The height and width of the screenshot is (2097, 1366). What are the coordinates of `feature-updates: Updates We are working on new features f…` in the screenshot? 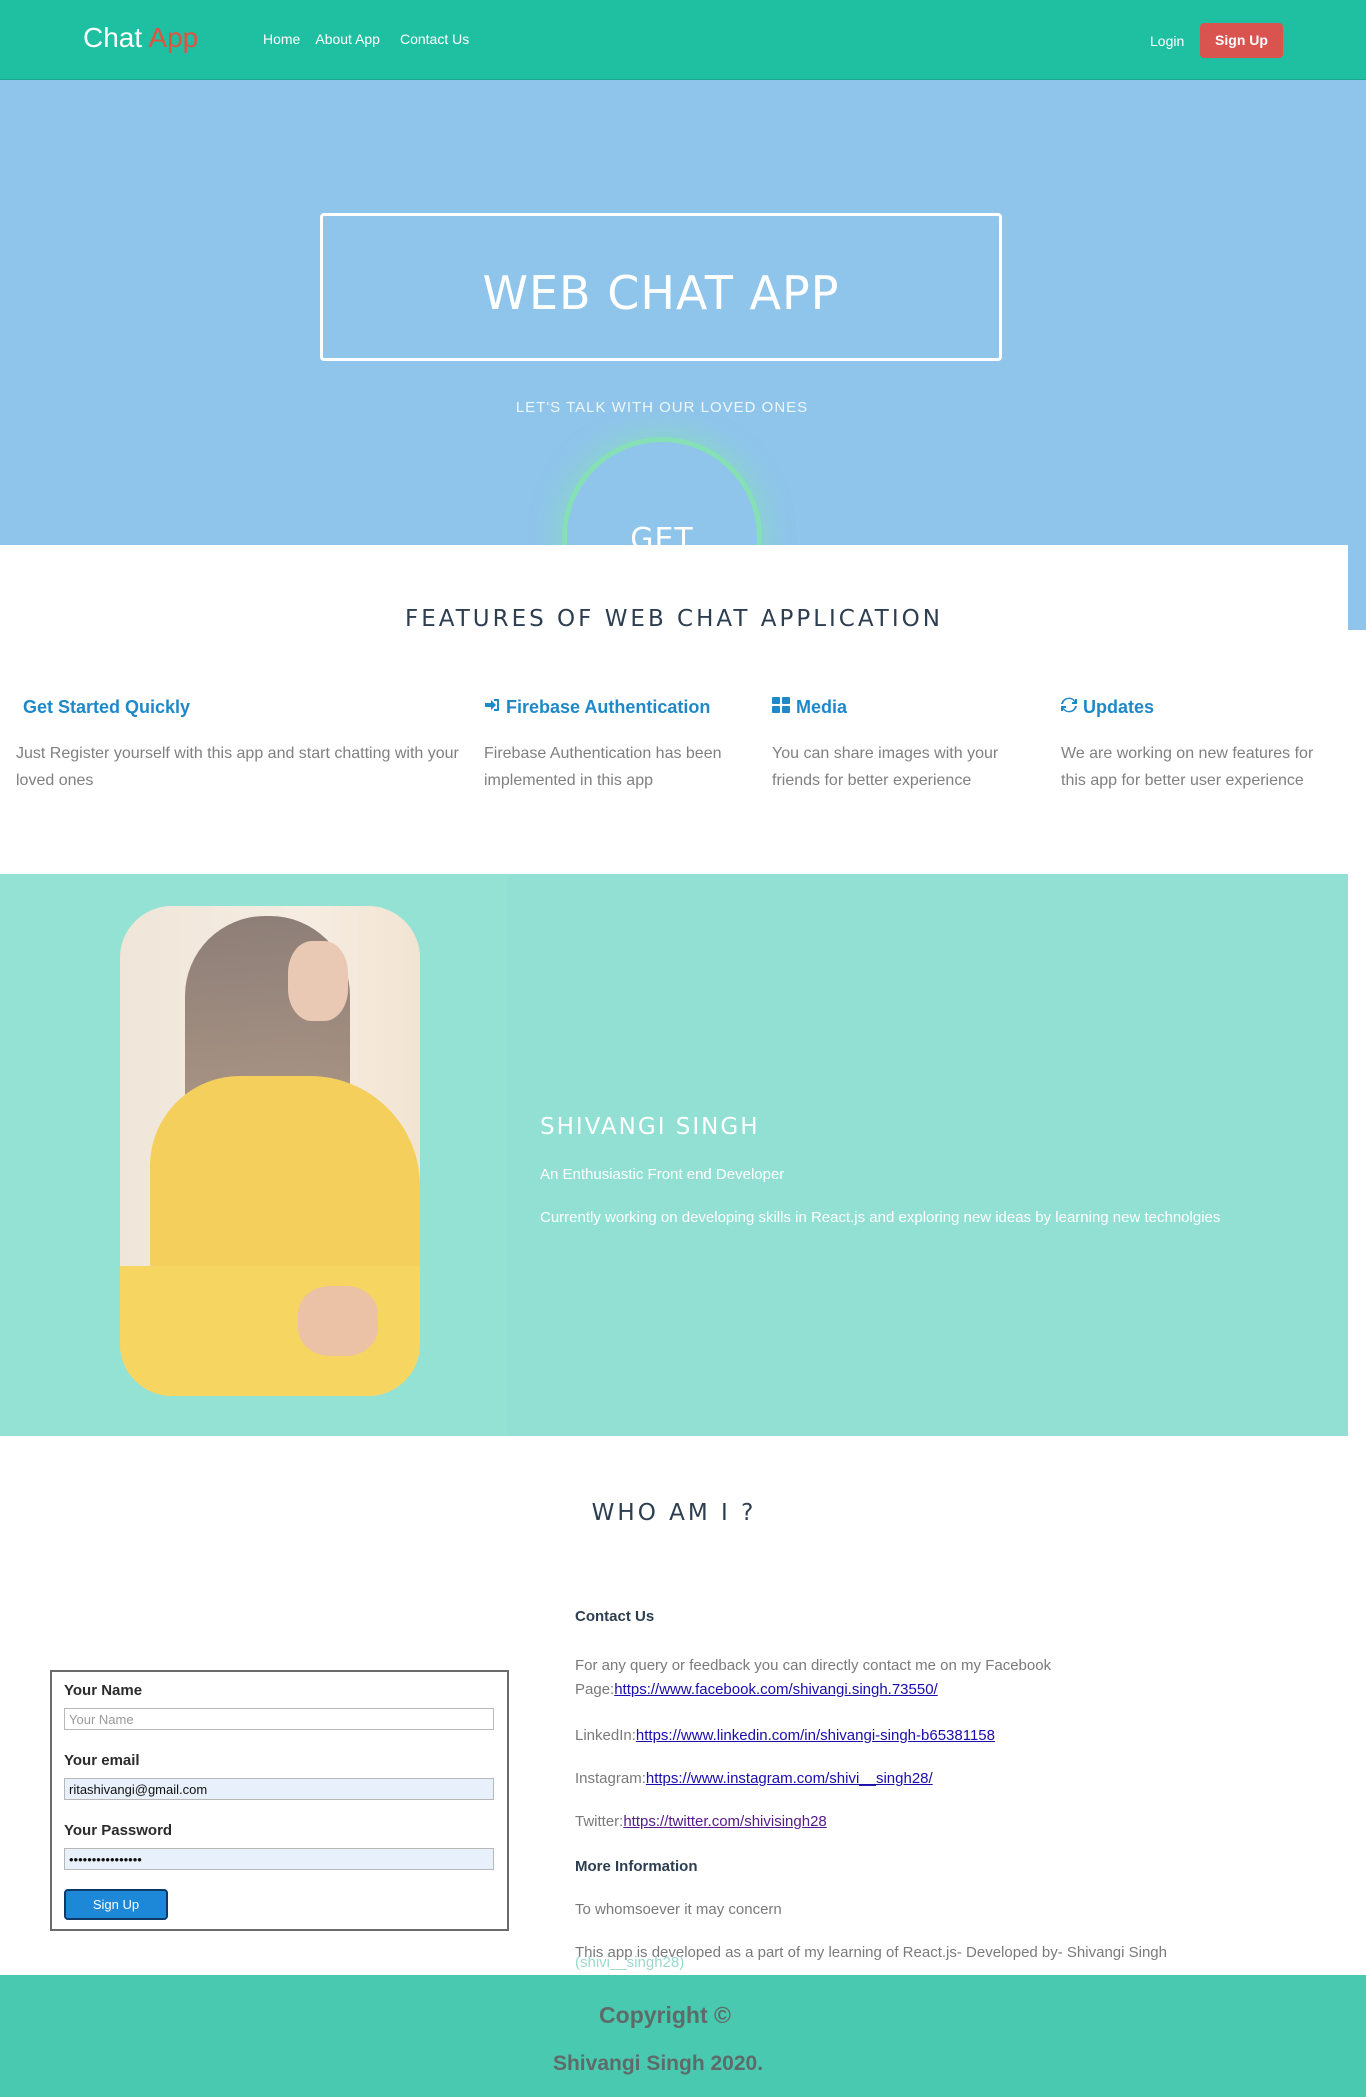 It's located at (1196, 745).